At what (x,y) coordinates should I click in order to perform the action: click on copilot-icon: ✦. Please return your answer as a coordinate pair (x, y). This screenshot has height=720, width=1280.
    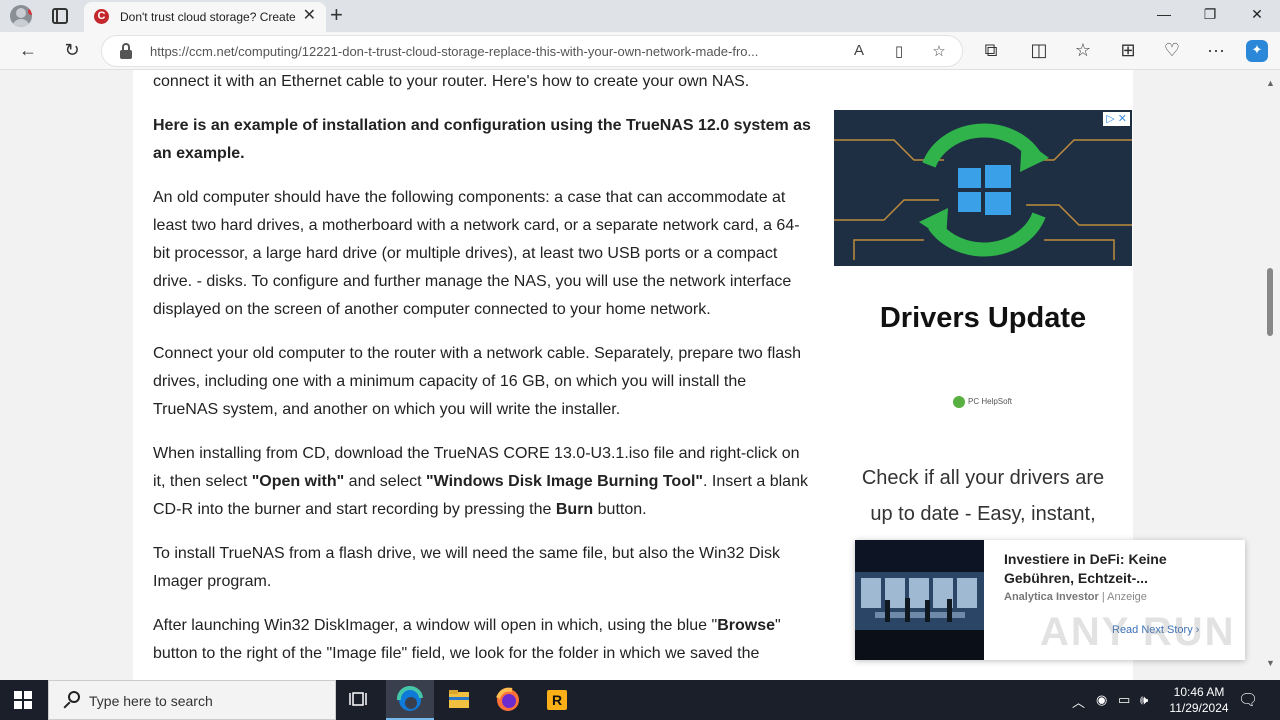
    Looking at the image, I should click on (1257, 51).